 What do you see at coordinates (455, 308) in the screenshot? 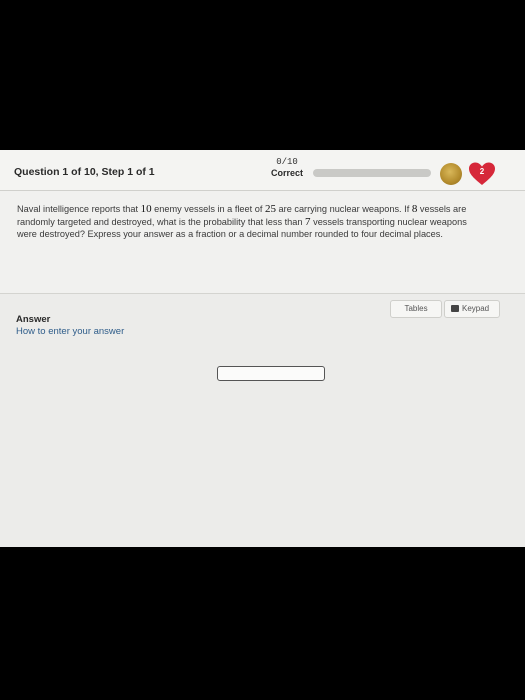
I see `keypad-icon` at bounding box center [455, 308].